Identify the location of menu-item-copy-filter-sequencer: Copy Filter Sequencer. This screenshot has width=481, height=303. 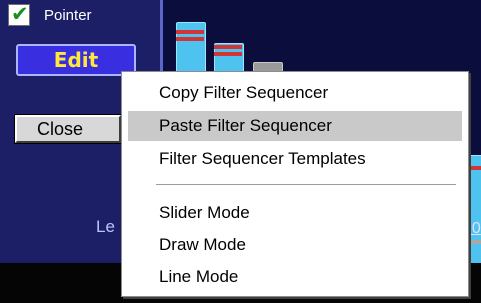
(295, 93).